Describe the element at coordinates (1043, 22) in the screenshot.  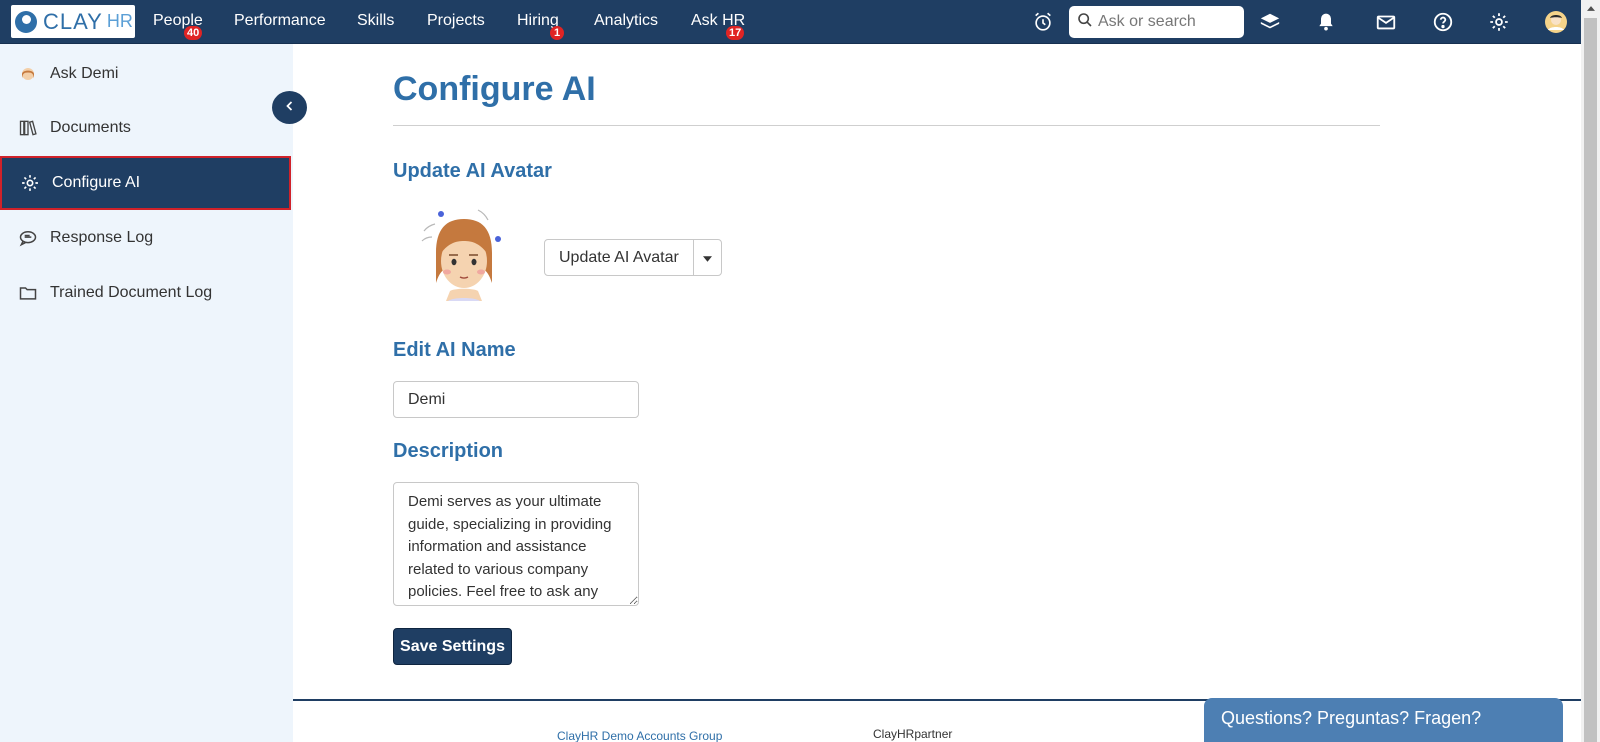
I see `alarm-clock-icon` at that location.